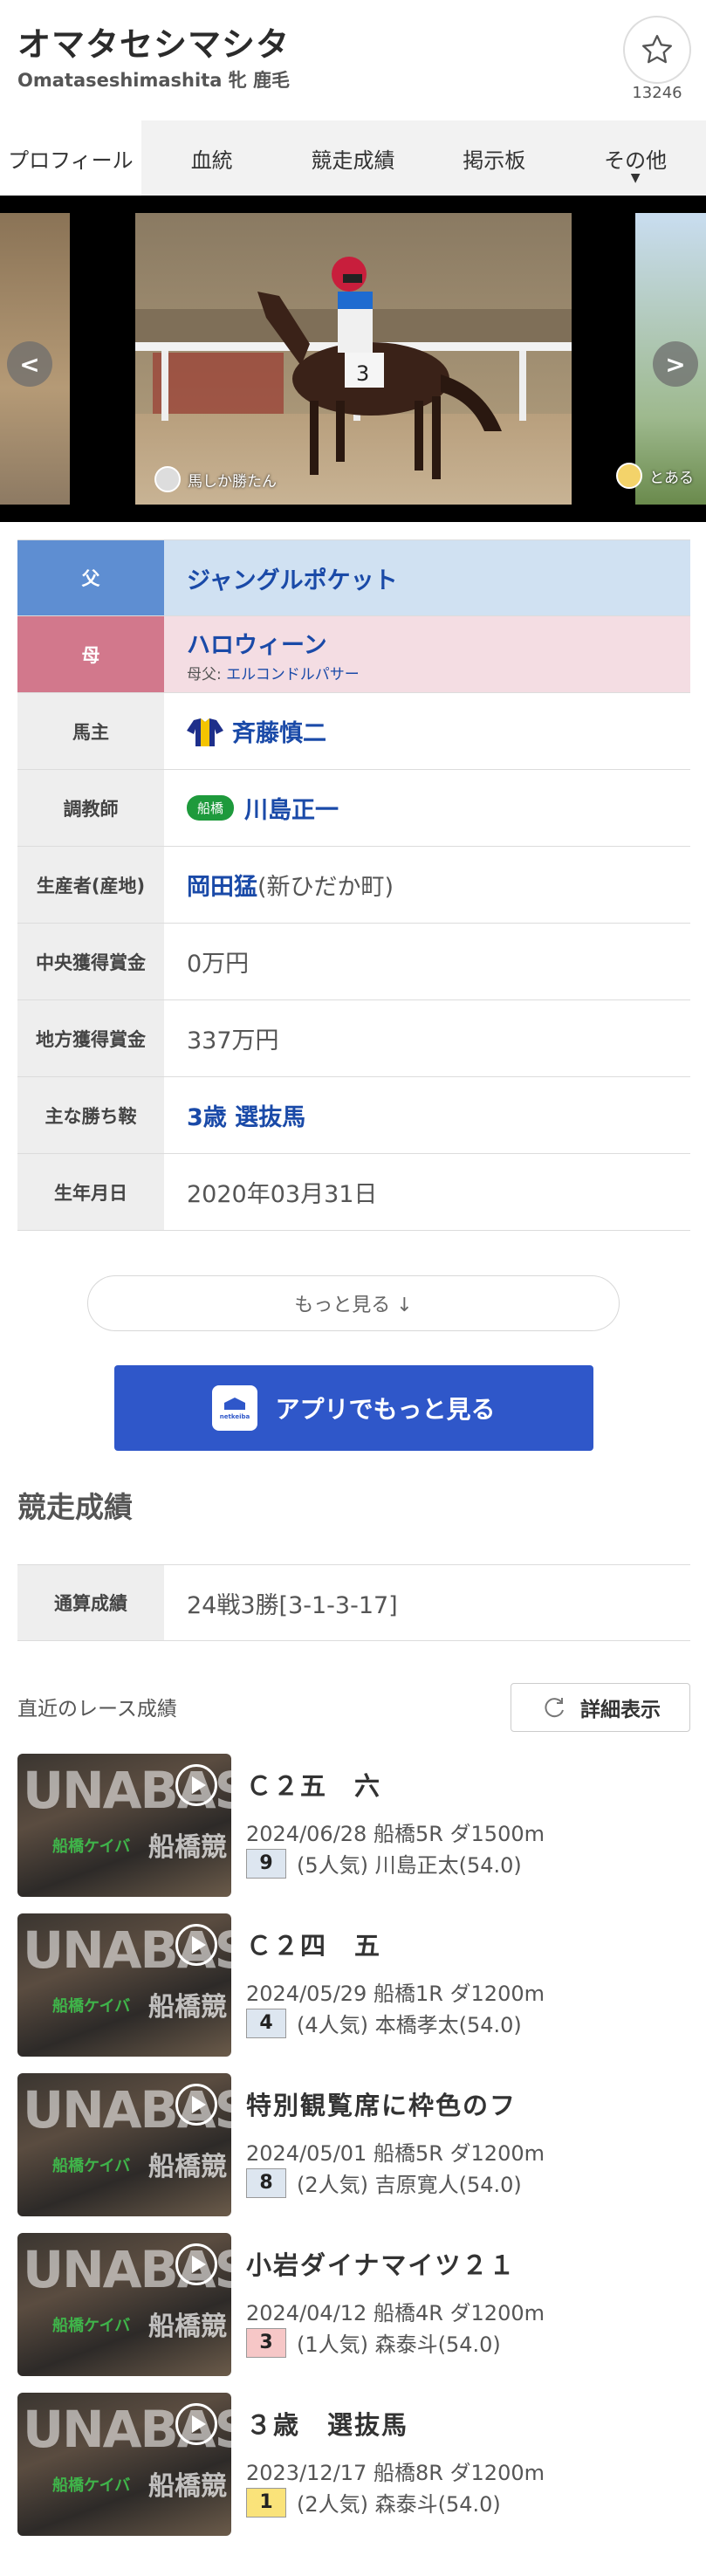 This screenshot has width=706, height=2576. What do you see at coordinates (396, 1994) in the screenshot?
I see `race-info: 2024/05/29 船橋1R ダ1200m` at bounding box center [396, 1994].